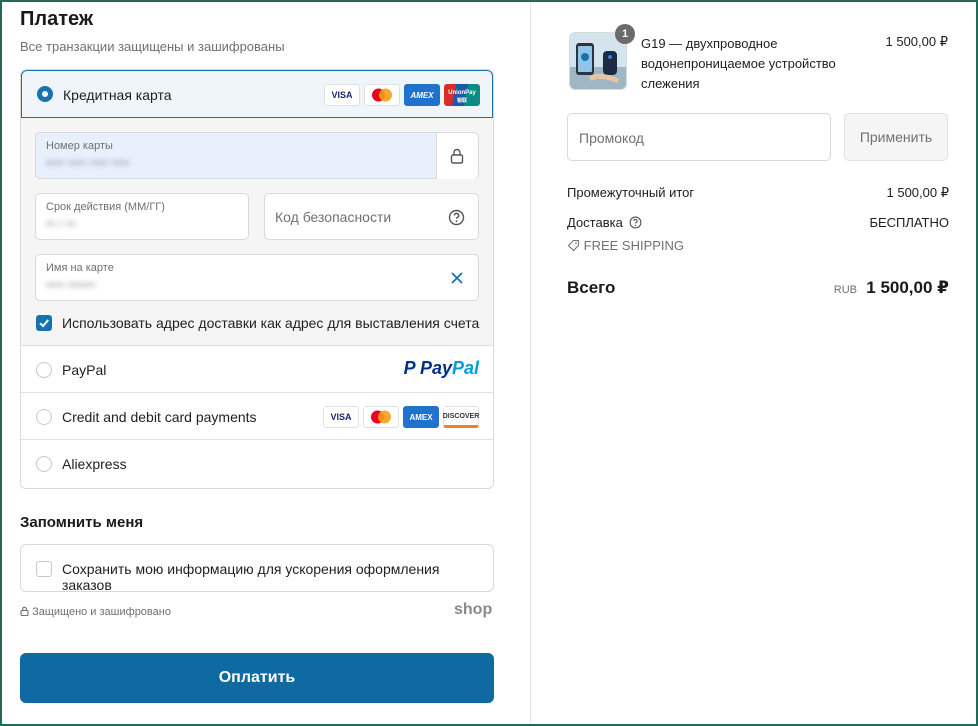  Describe the element at coordinates (758, 192) in the screenshot. I see `subtotal-row: Промежуточный итог 1 500,00 ₽` at that location.